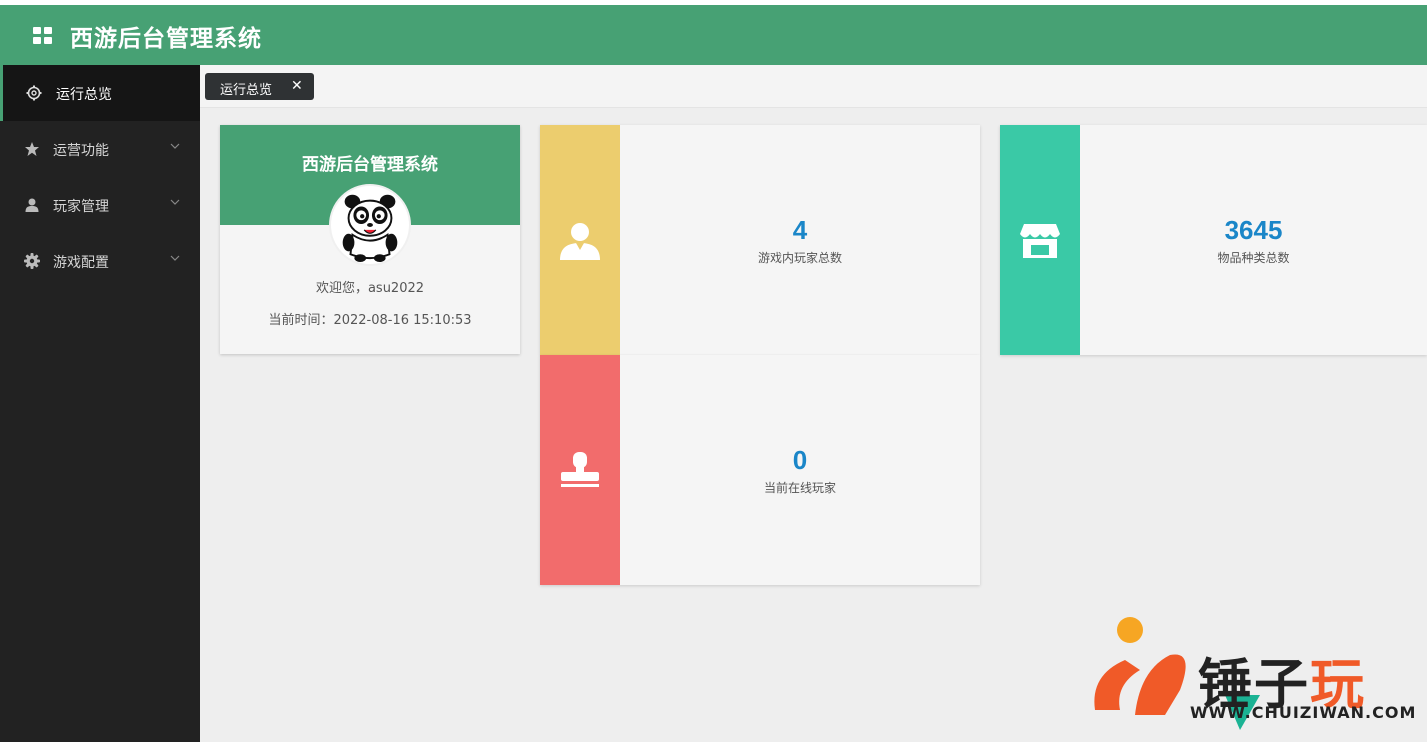  I want to click on app-header: 西游后台管理系统, so click(713, 35).